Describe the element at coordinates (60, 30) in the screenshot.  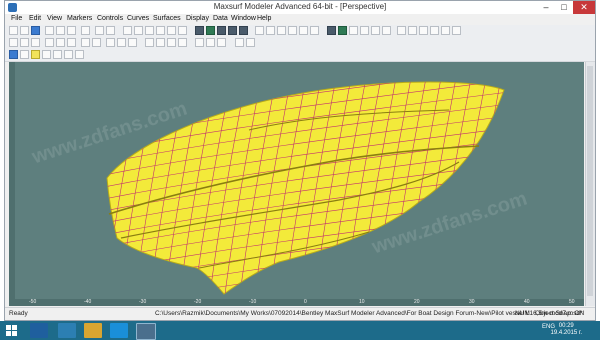
I see `copy-icon` at that location.